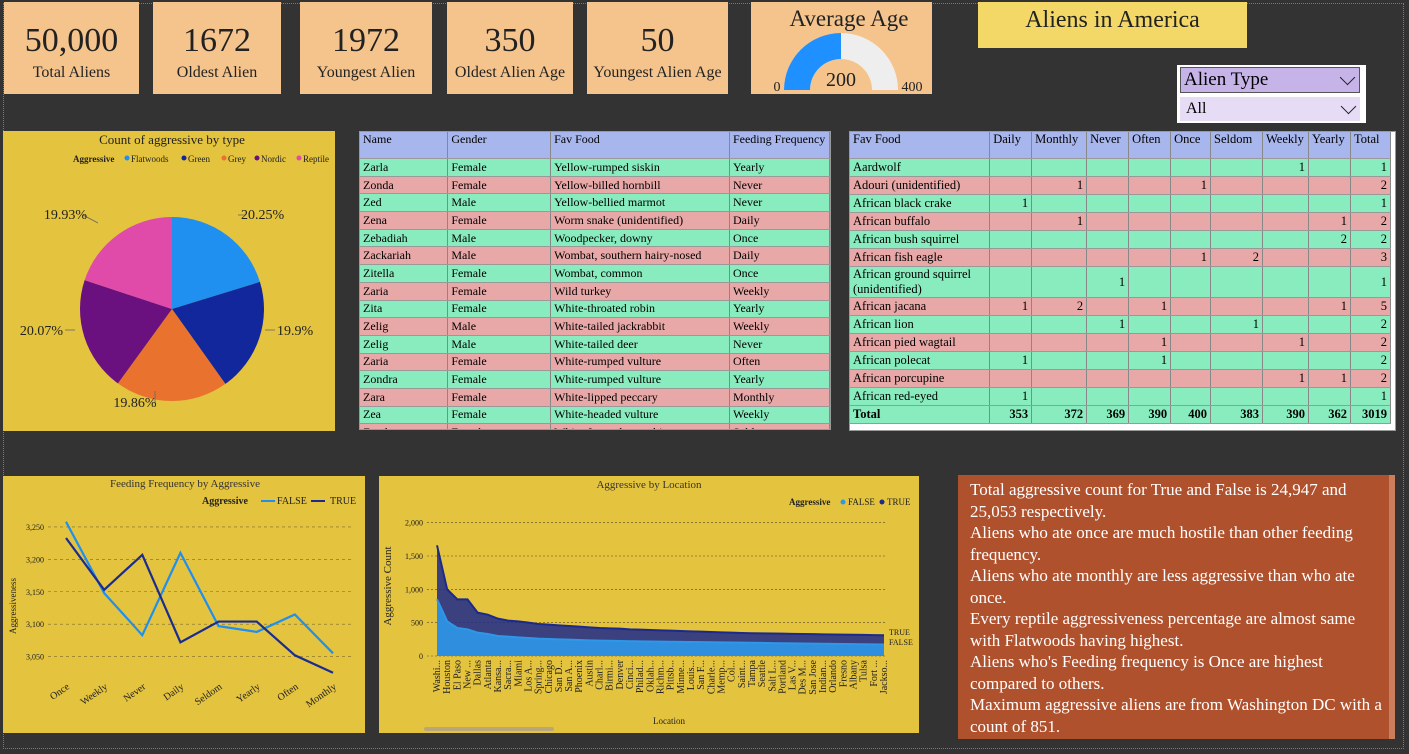  What do you see at coordinates (595, 238) in the screenshot?
I see `table-row: Zebadiah Male Woodpecker, downy Once` at bounding box center [595, 238].